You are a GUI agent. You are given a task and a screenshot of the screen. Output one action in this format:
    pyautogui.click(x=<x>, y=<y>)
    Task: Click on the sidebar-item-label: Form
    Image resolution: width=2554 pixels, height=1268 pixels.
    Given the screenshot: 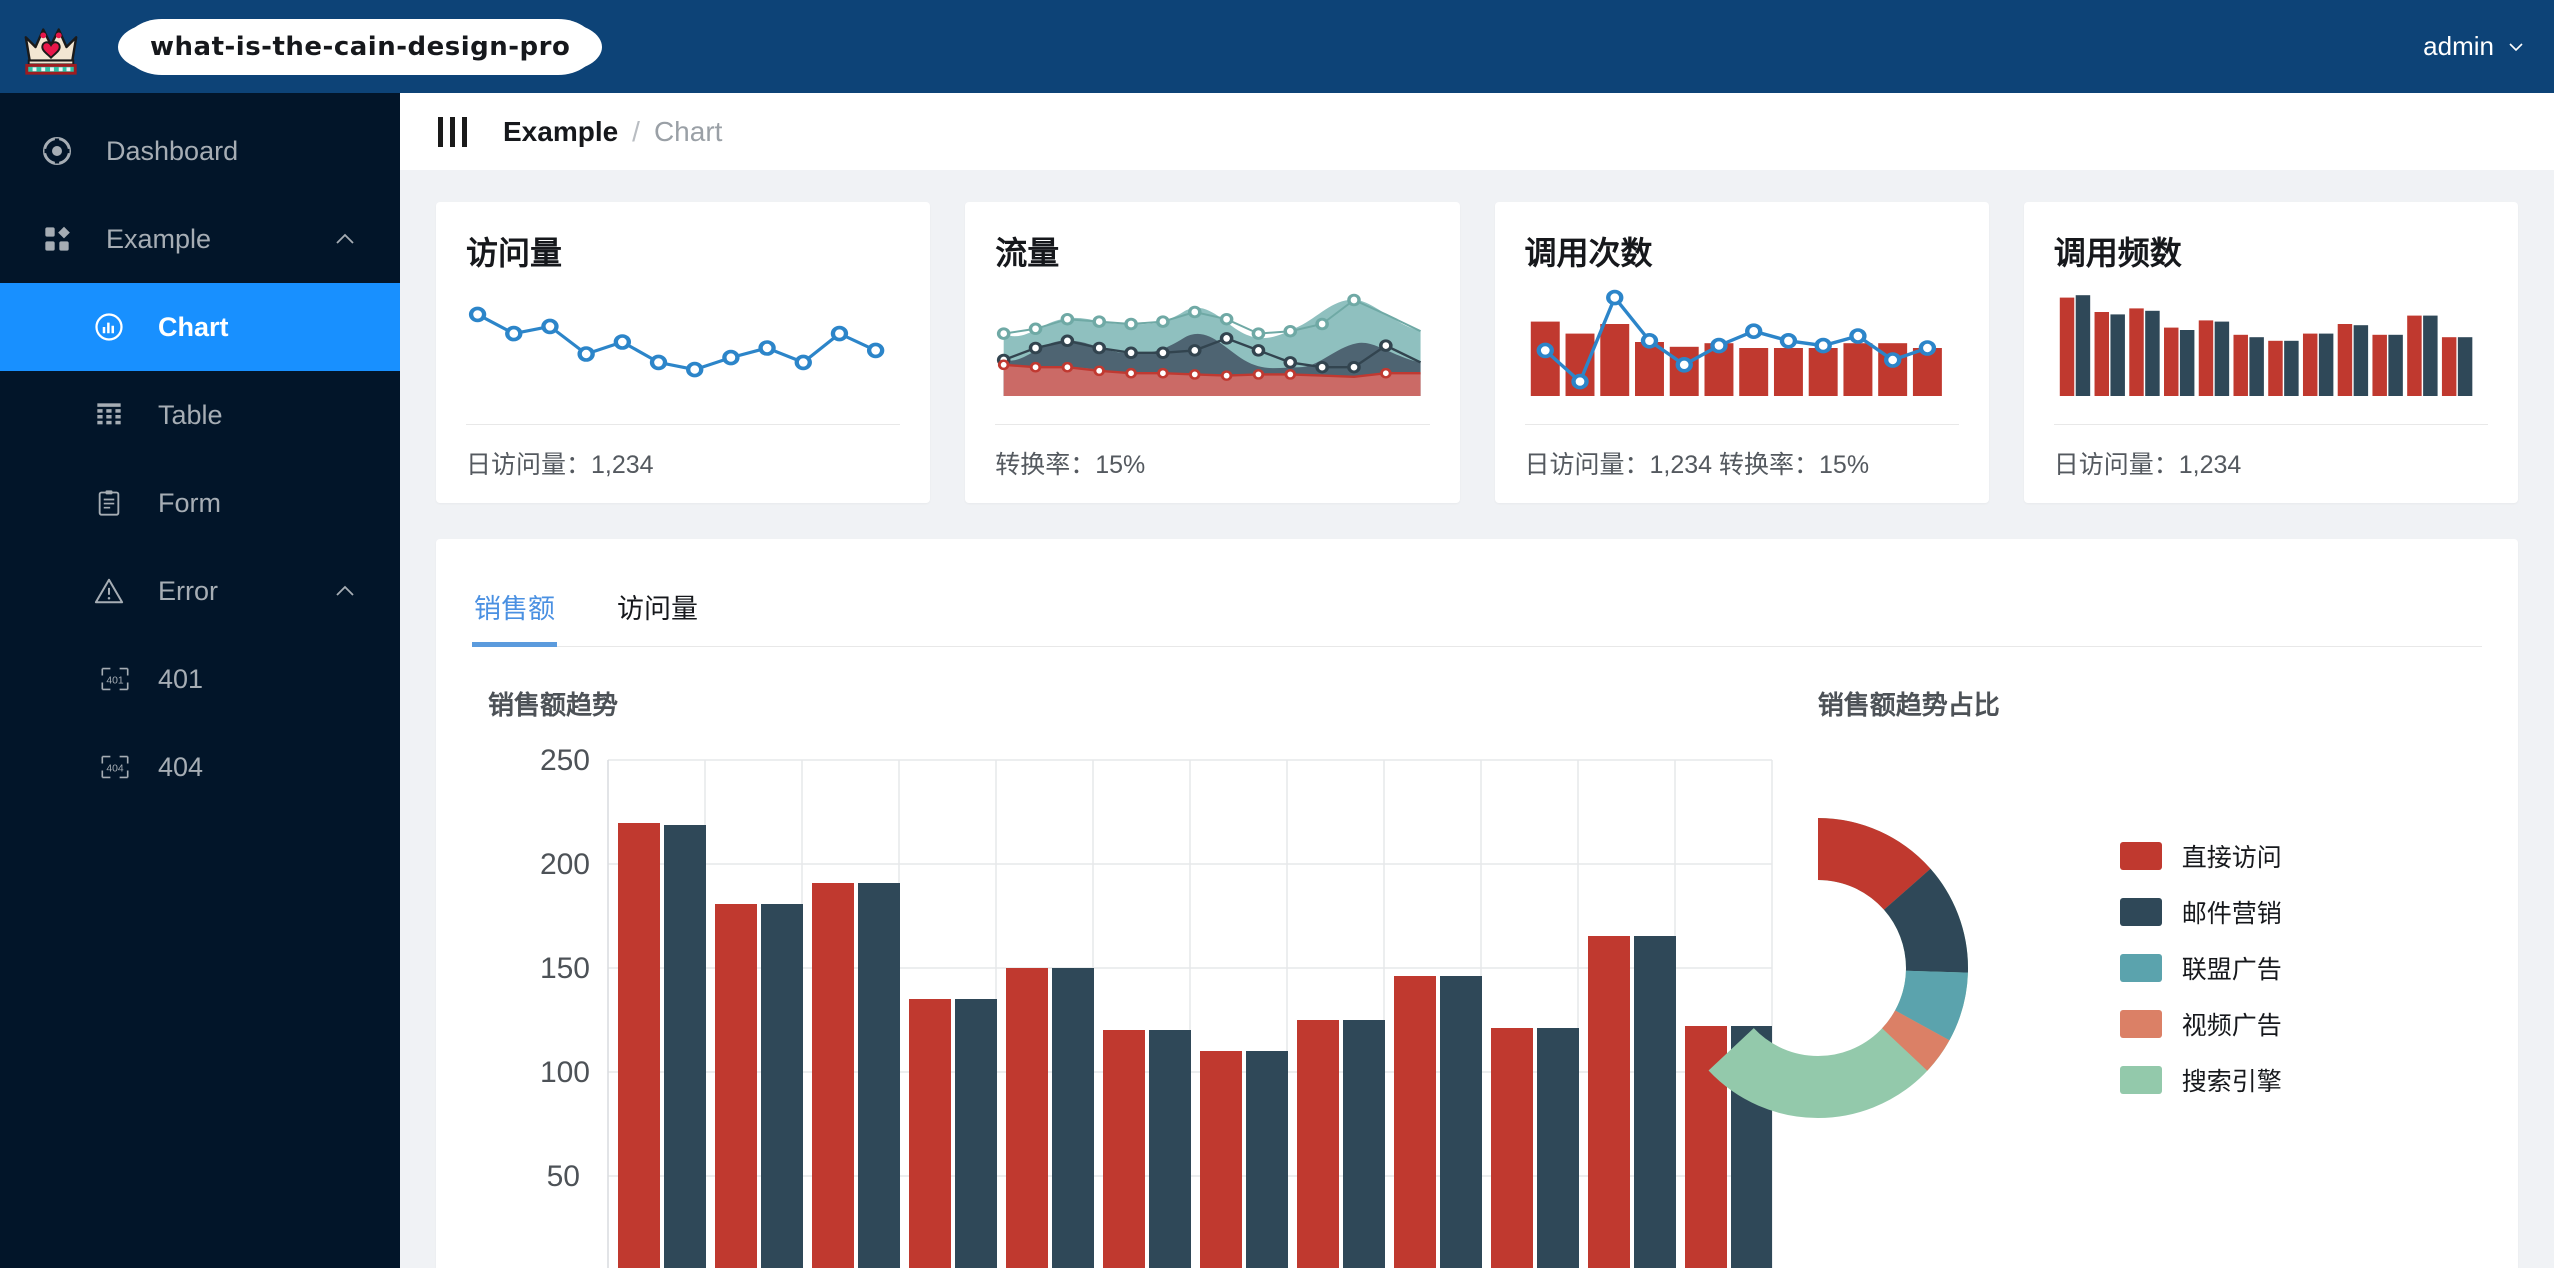 What is the action you would take?
    pyautogui.click(x=189, y=502)
    